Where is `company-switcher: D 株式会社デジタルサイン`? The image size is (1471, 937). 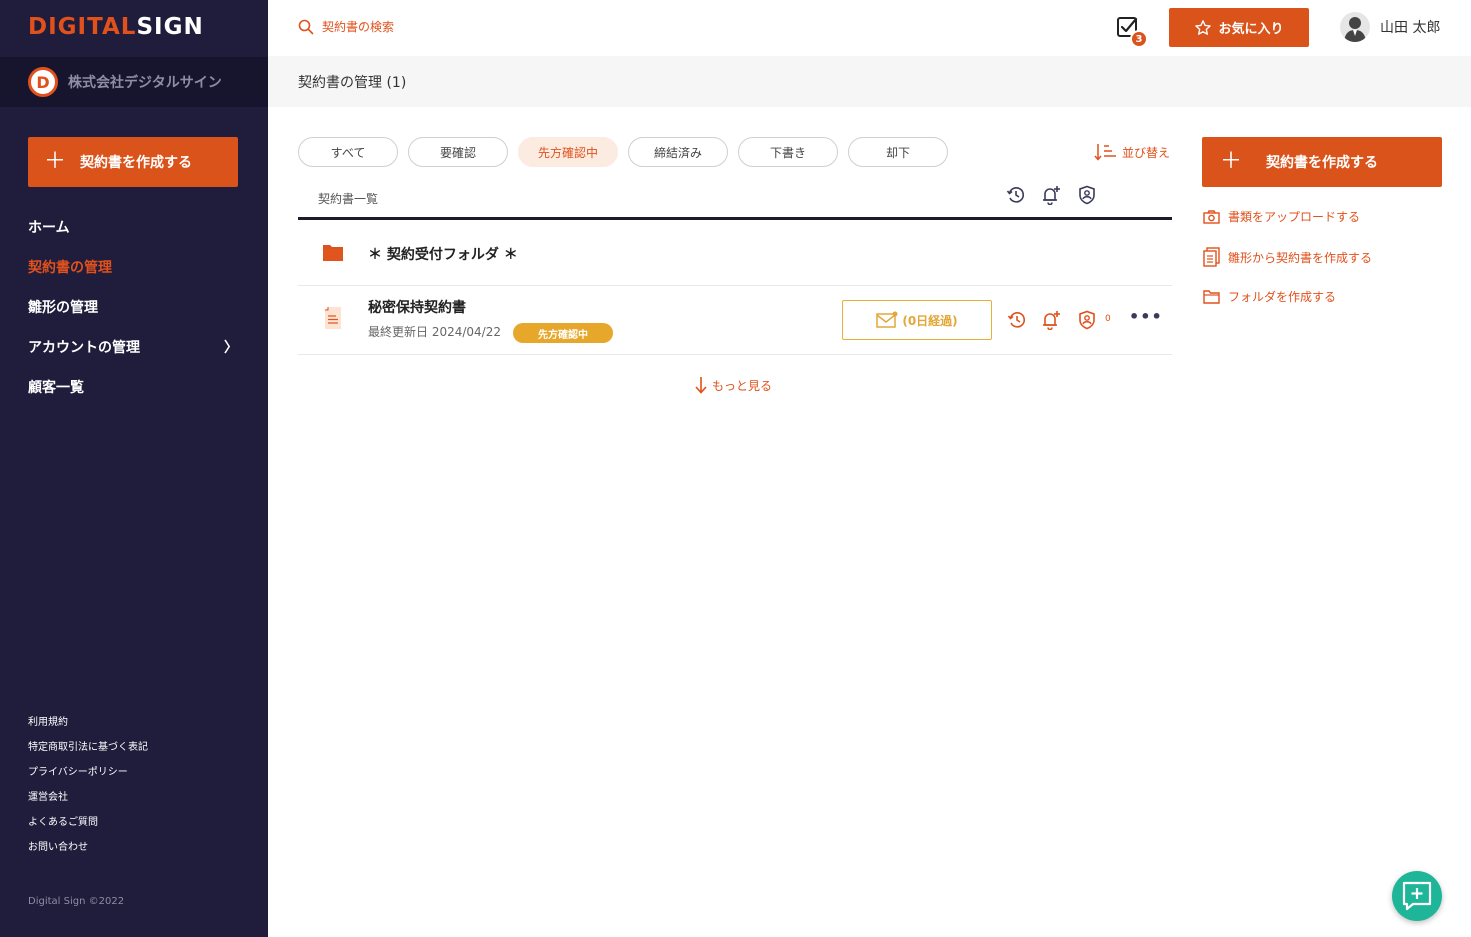
company-switcher: D 株式会社デジタルサイン is located at coordinates (134, 82).